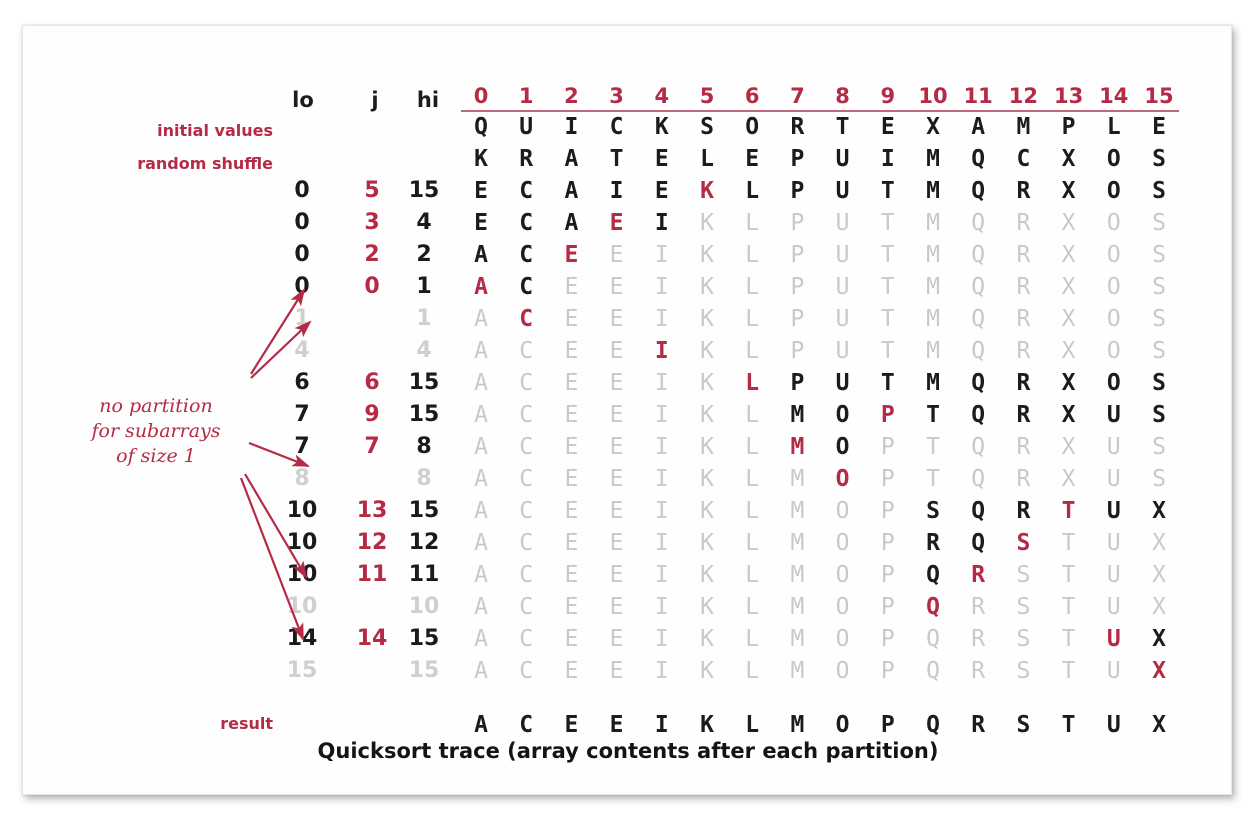 The height and width of the screenshot is (828, 1259). I want to click on cell-hi: 10, so click(424, 606).